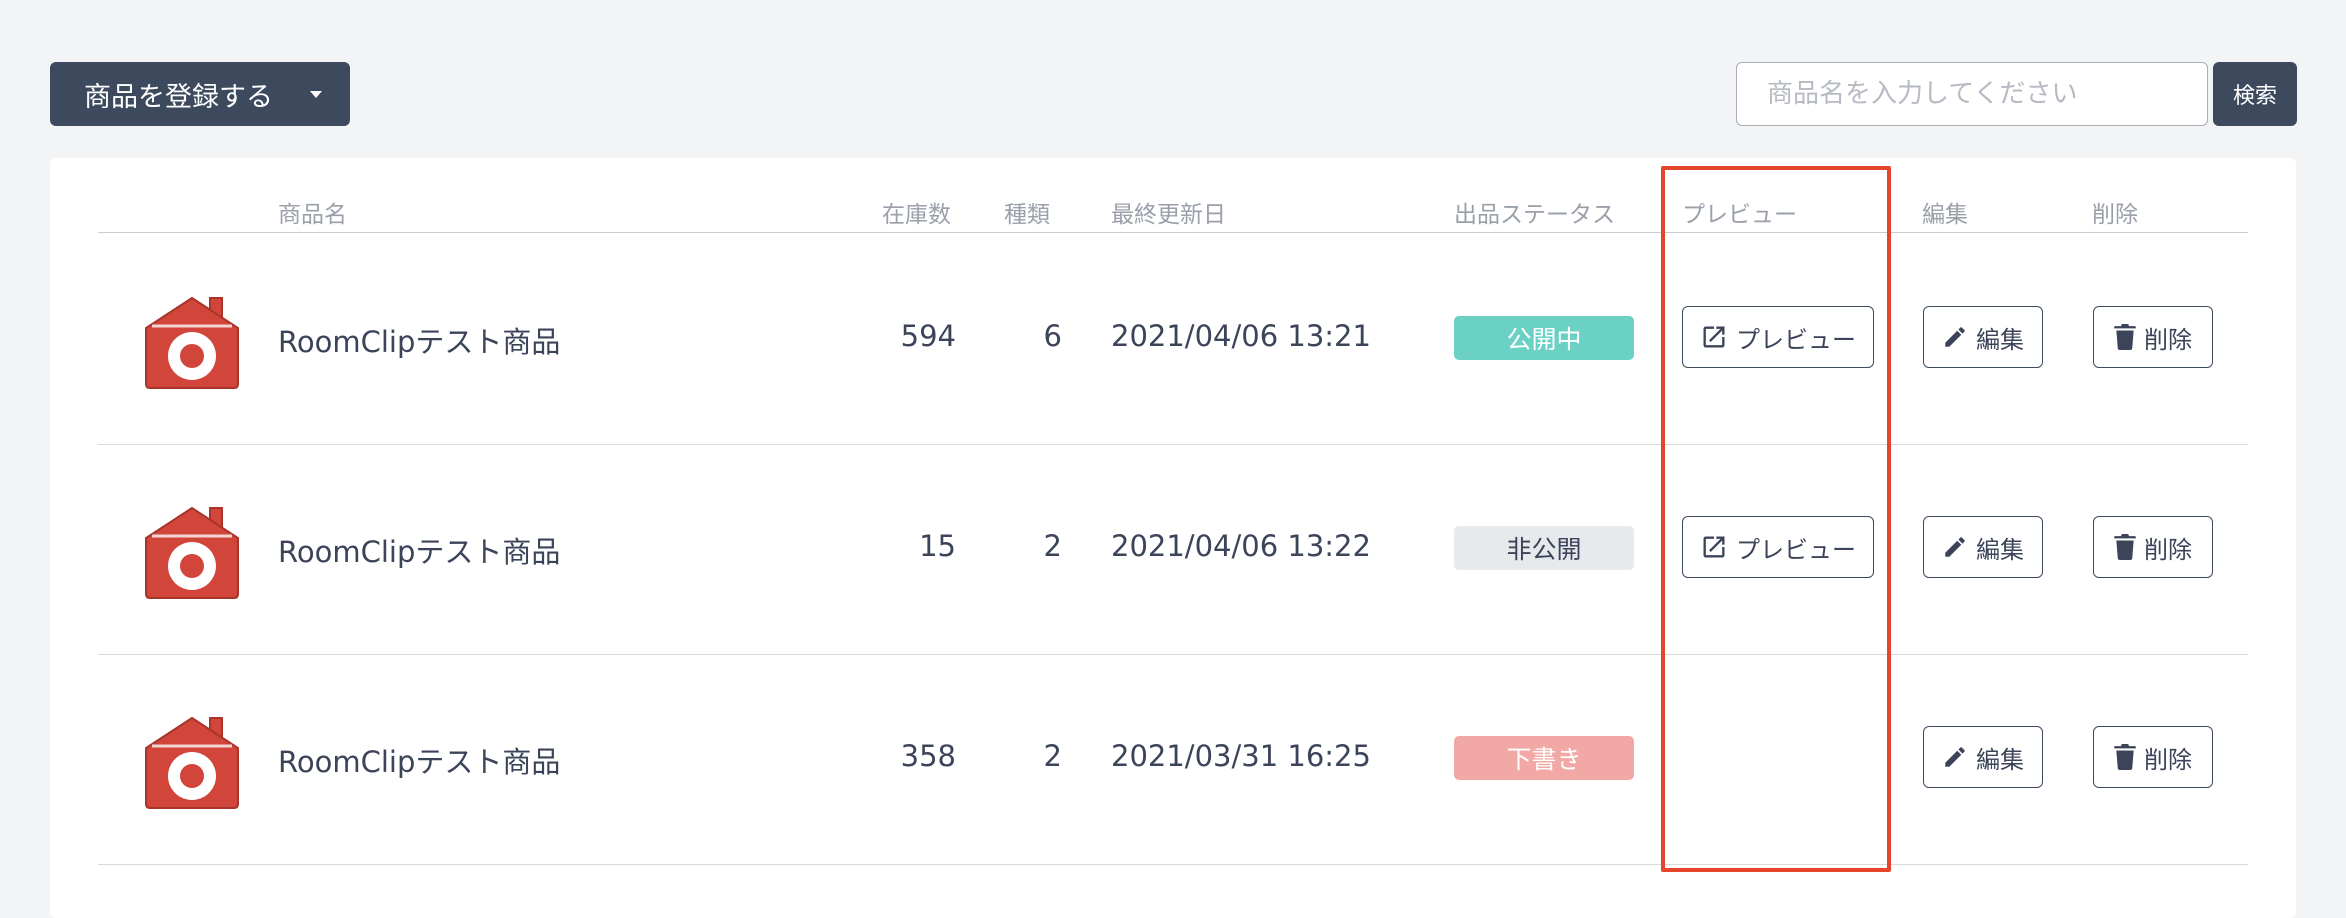 This screenshot has height=918, width=2346. I want to click on stock-count: 358, so click(928, 756).